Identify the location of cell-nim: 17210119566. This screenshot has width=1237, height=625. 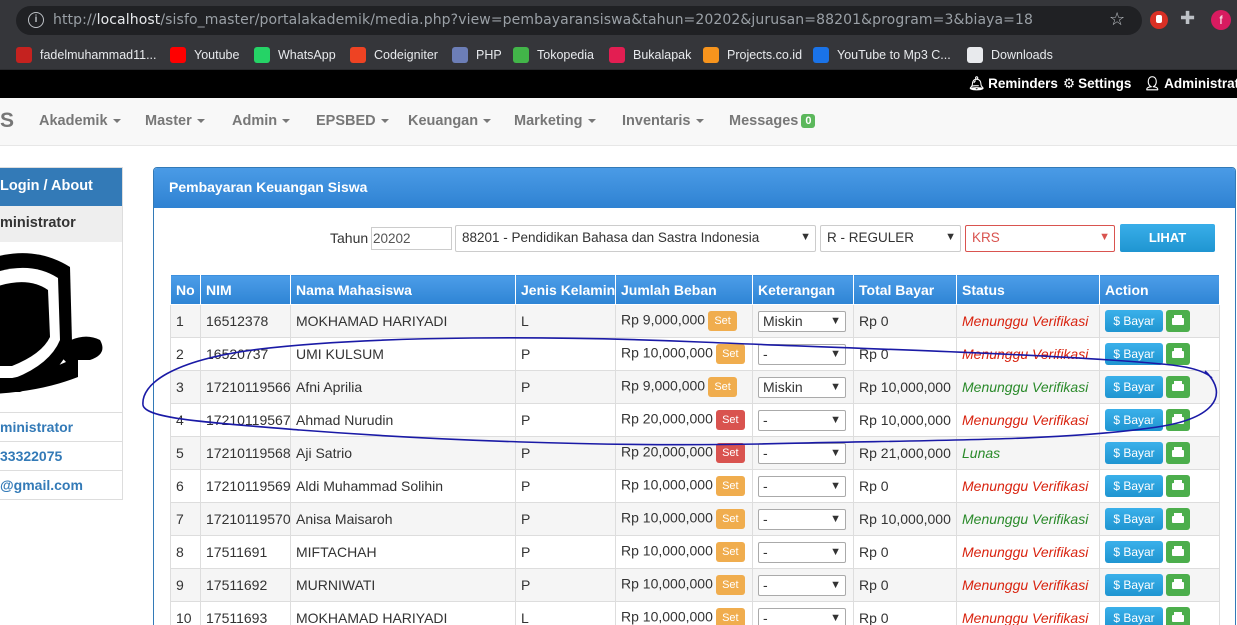
(245, 387).